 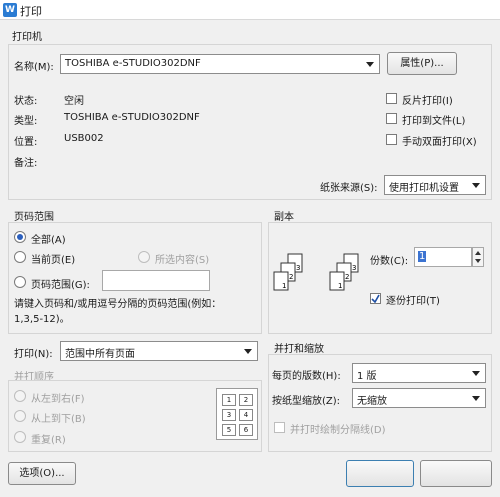 I want to click on window-title: 打印, so click(x=31, y=11).